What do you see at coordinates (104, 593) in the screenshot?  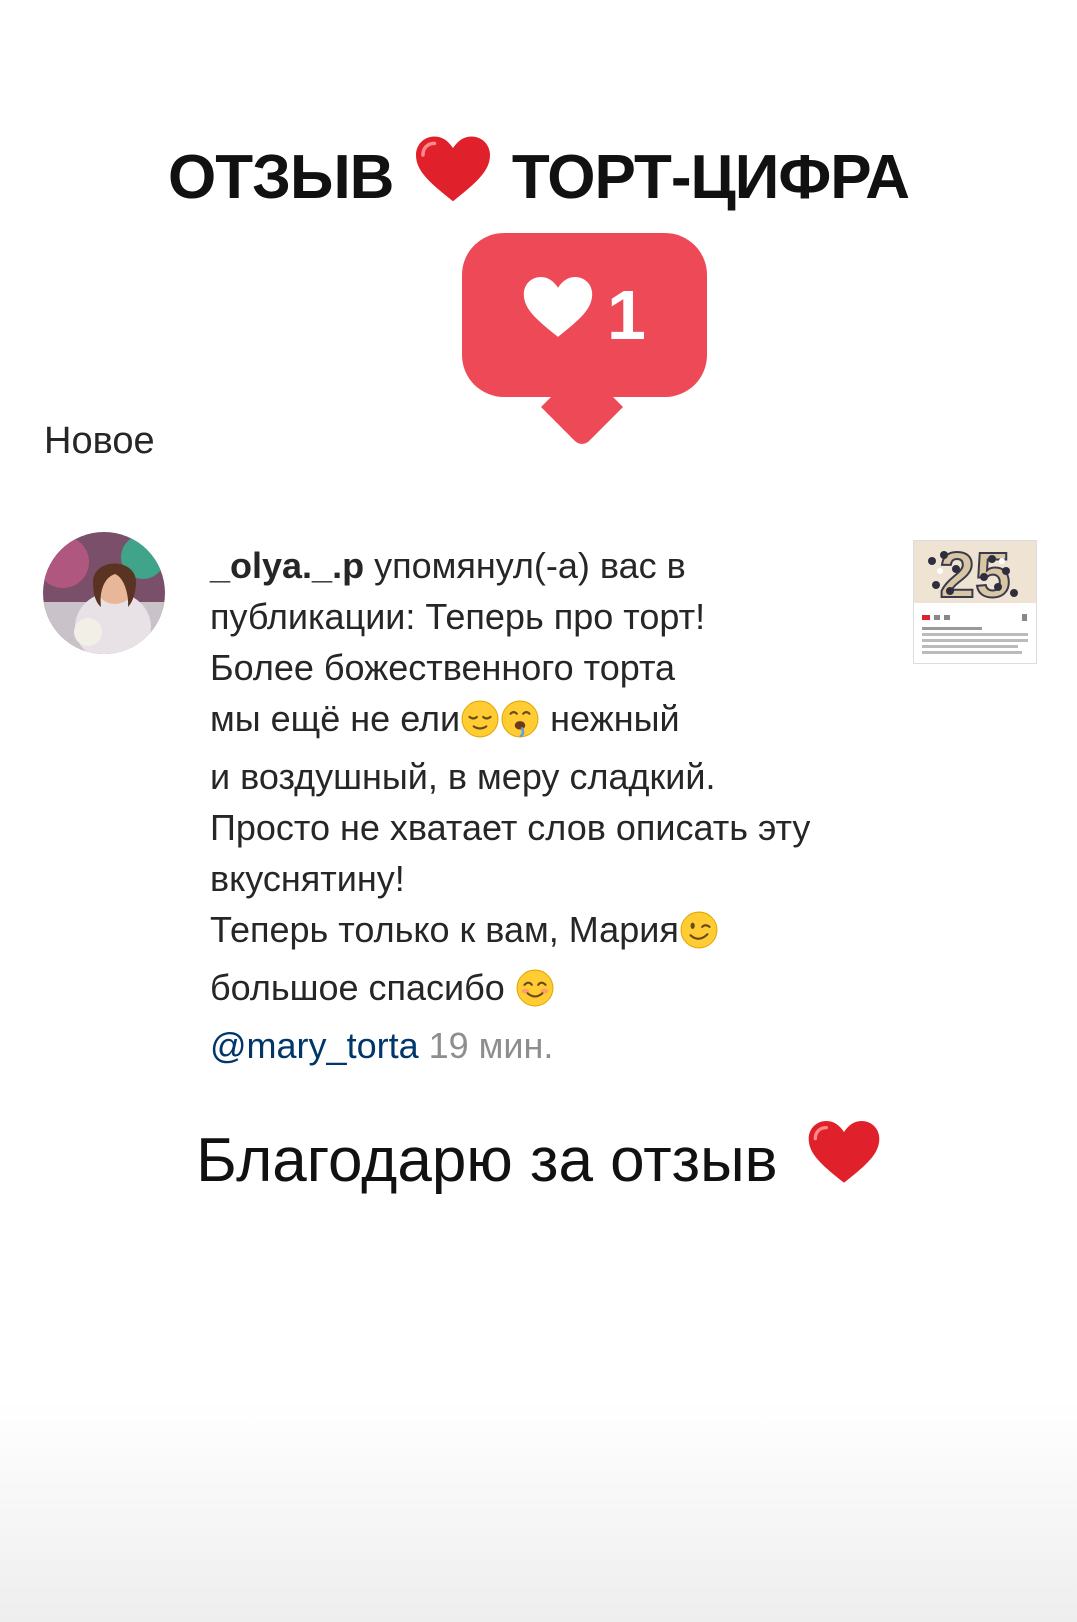 I see `avatar` at bounding box center [104, 593].